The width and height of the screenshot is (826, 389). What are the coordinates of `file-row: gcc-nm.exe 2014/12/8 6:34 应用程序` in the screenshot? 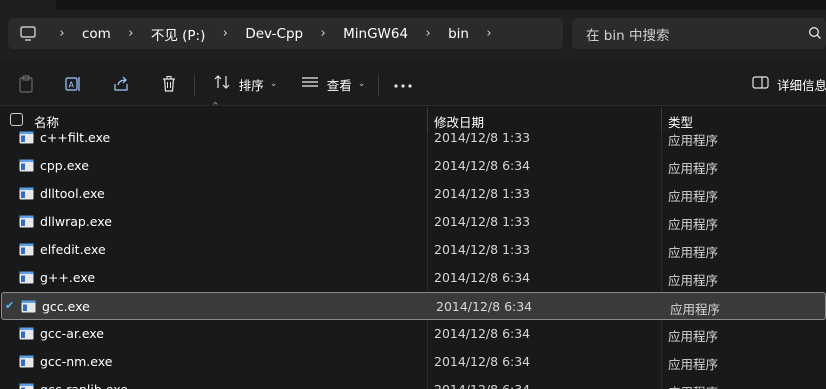 It's located at (413, 362).